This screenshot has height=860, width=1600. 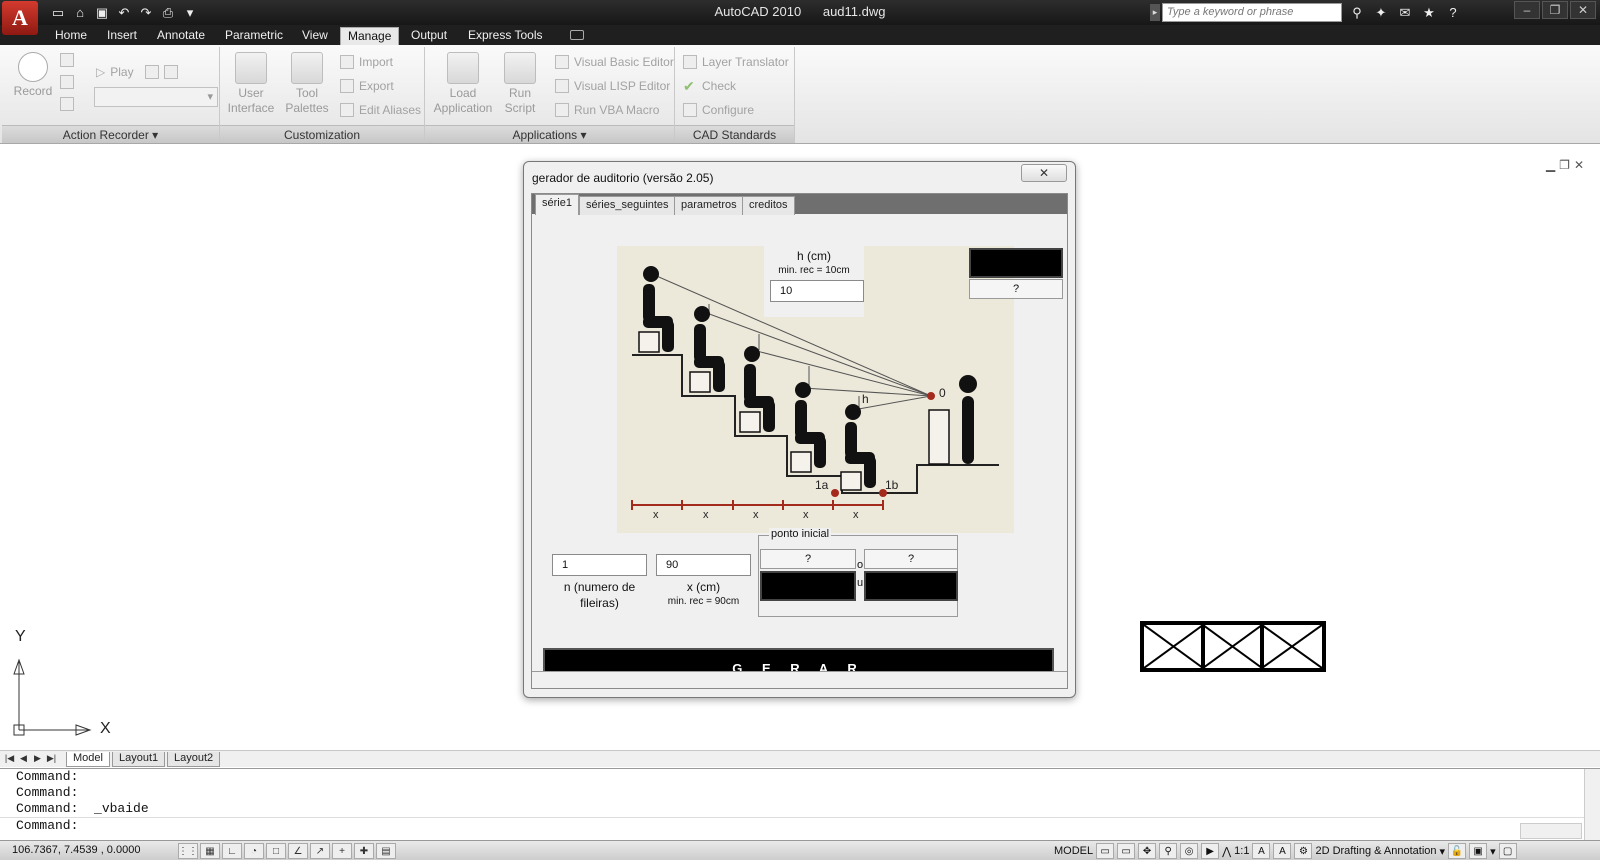 I want to click on quick-view-drawings-icon: ▭, so click(x=1126, y=851).